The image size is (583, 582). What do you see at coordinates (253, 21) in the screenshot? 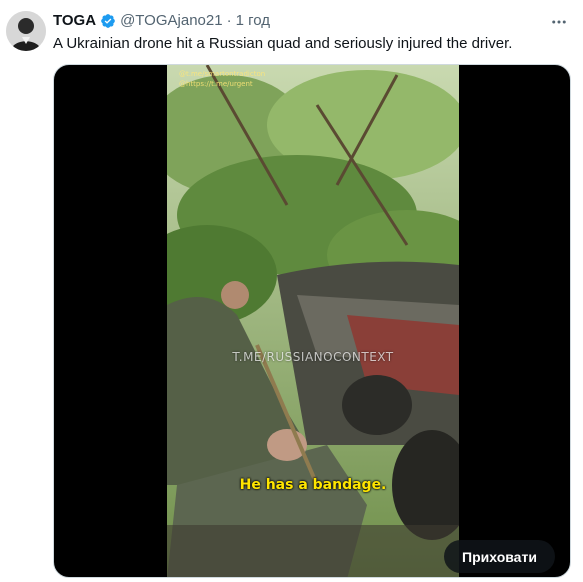
I see `tweet-time: 1 год` at bounding box center [253, 21].